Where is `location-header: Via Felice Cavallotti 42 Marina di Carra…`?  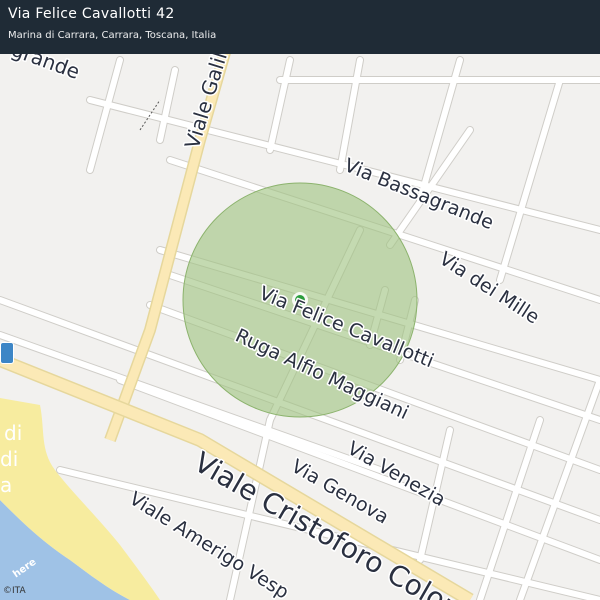
location-header: Via Felice Cavallotti 42 Marina di Carra… is located at coordinates (300, 27).